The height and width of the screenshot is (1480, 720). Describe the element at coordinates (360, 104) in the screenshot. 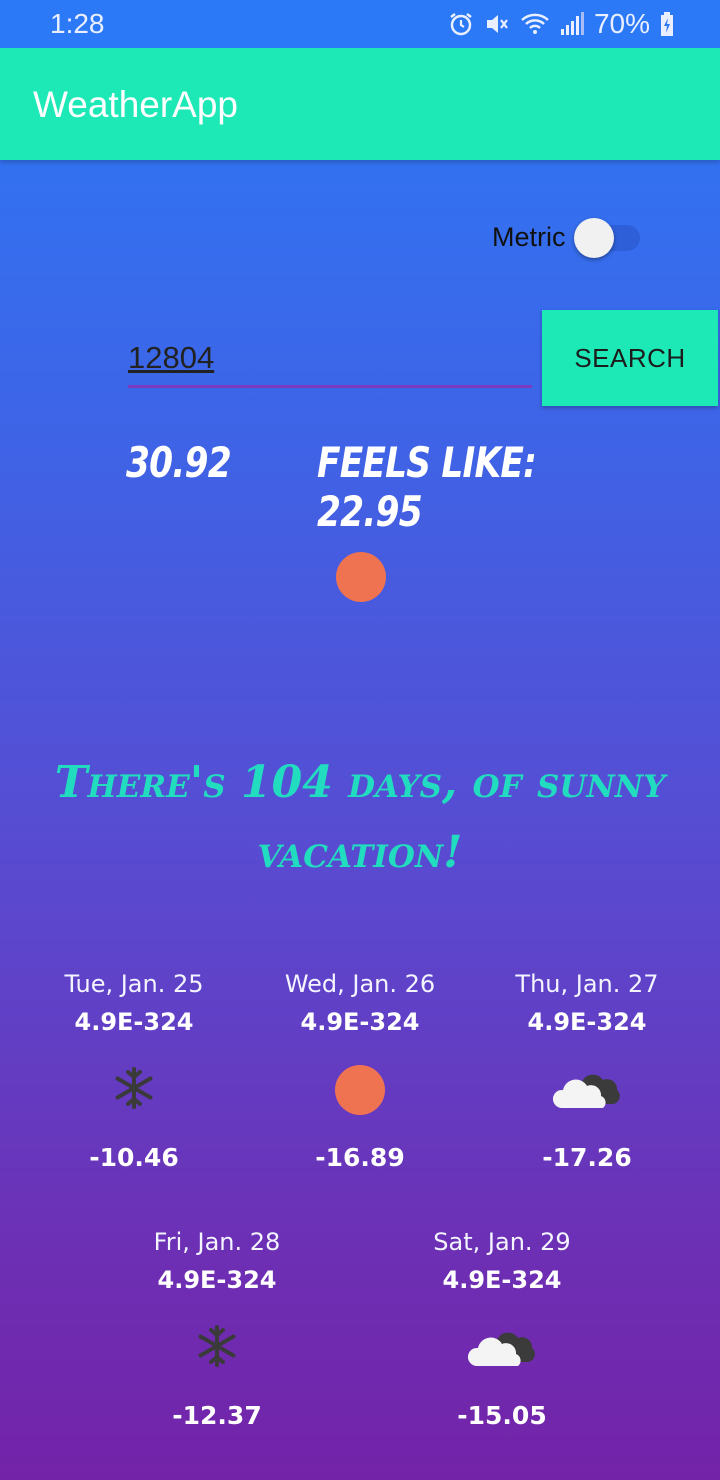

I see `app-bar: WeatherApp` at that location.